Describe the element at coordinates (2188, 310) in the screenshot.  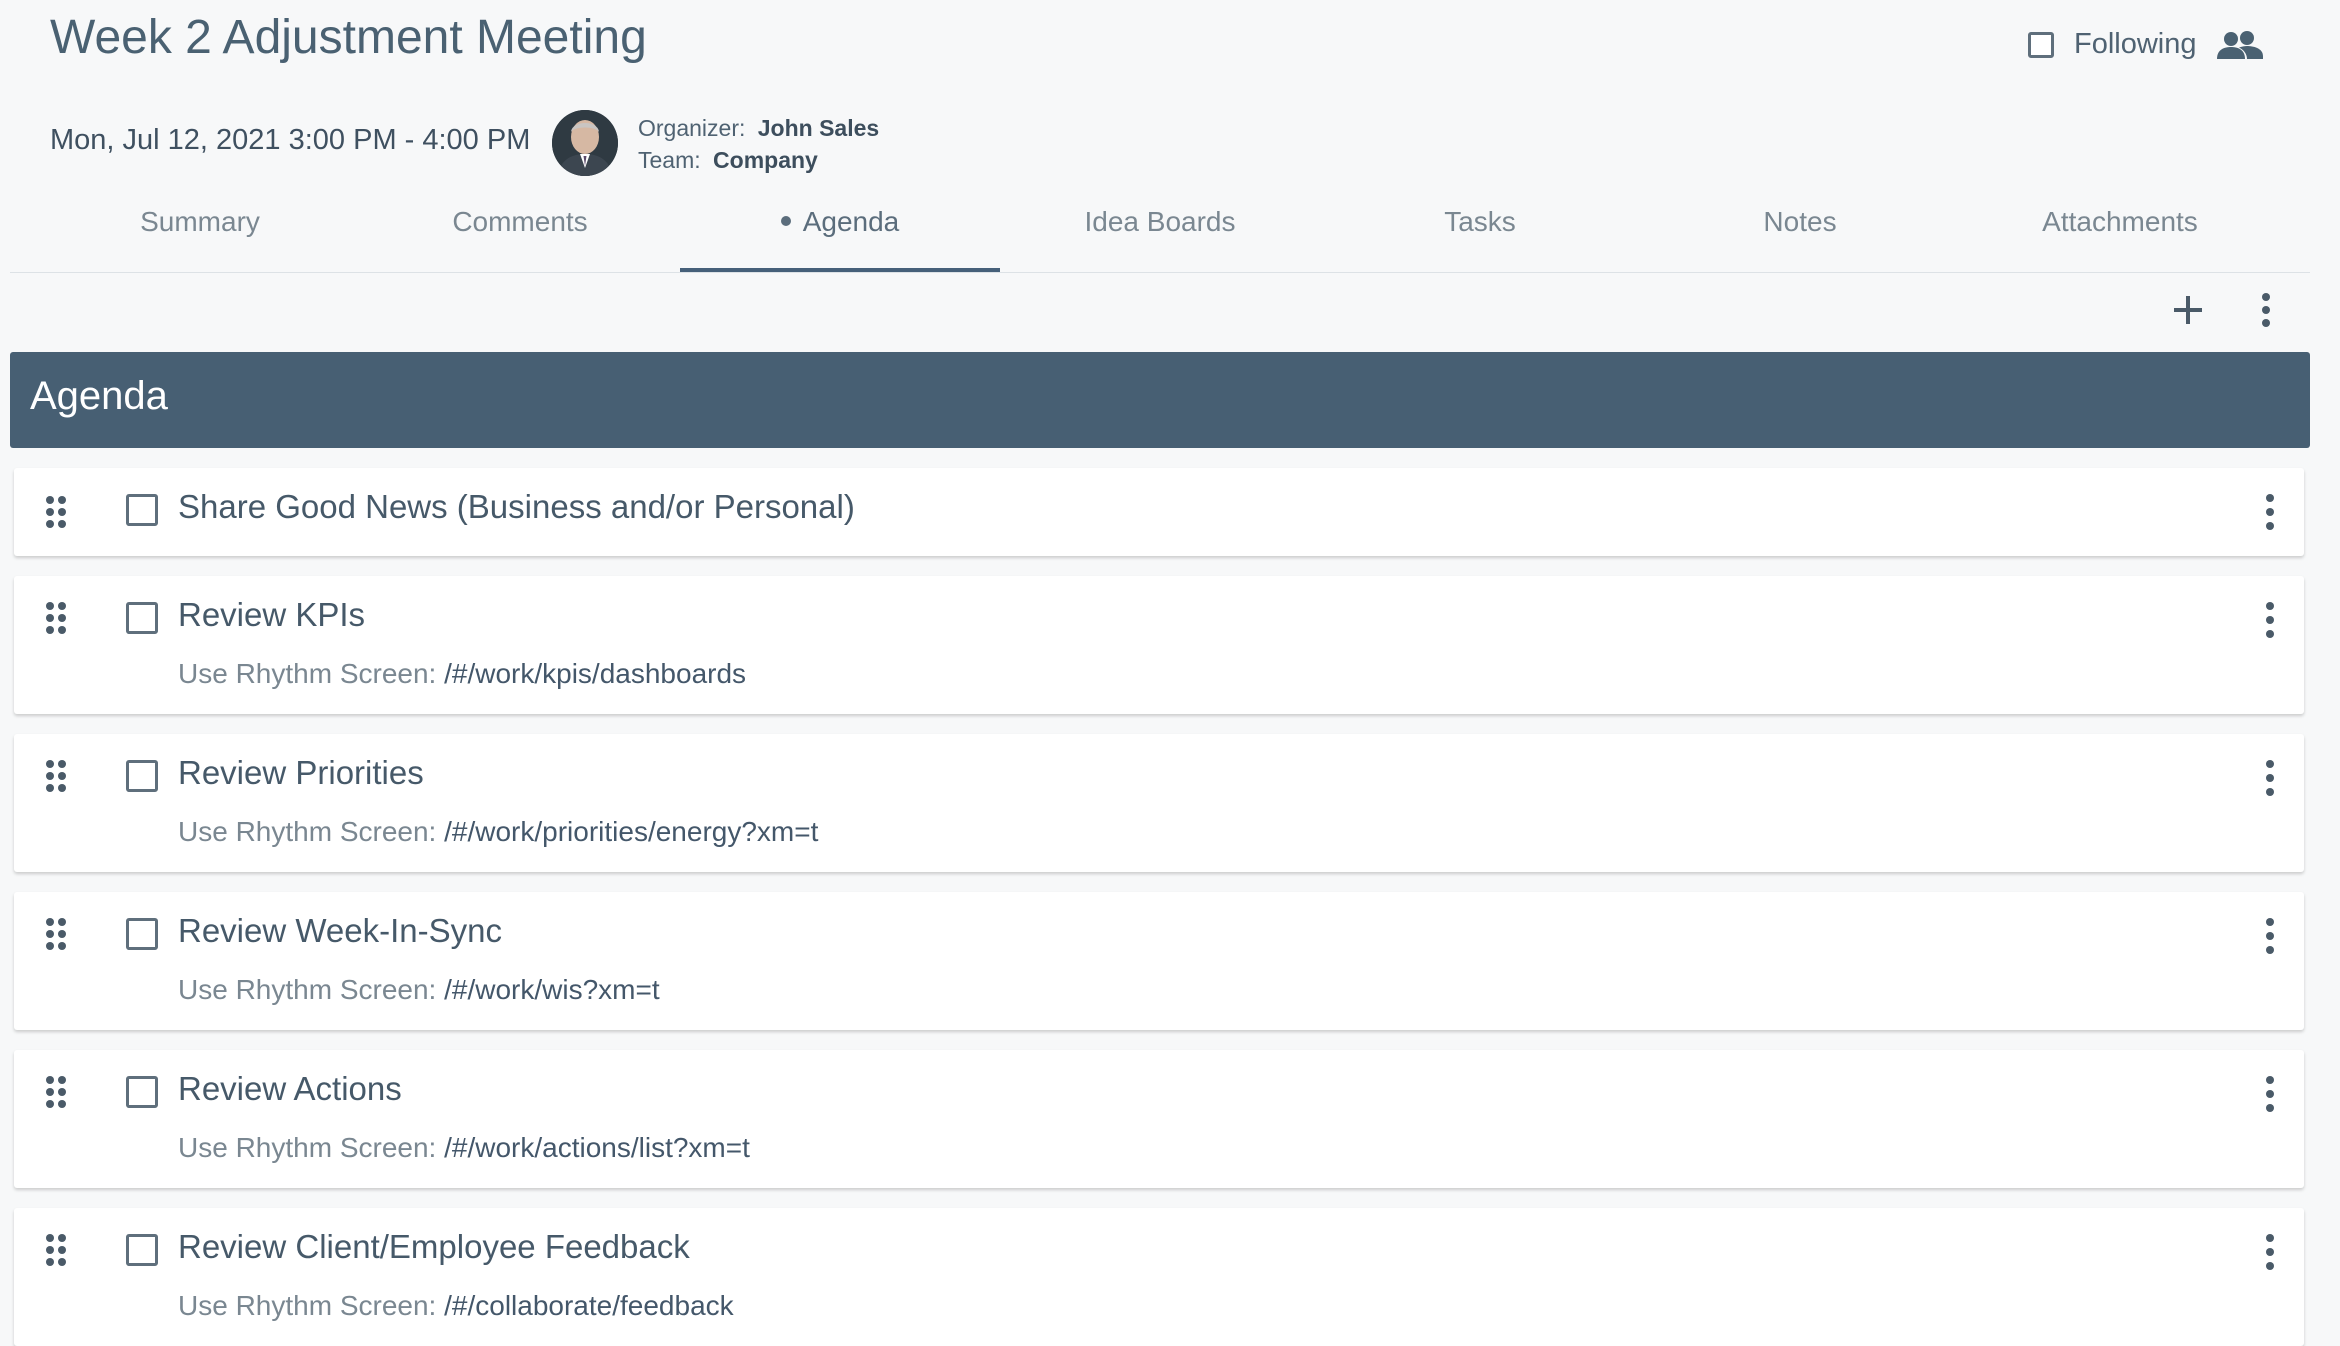
I see `add-icon` at that location.